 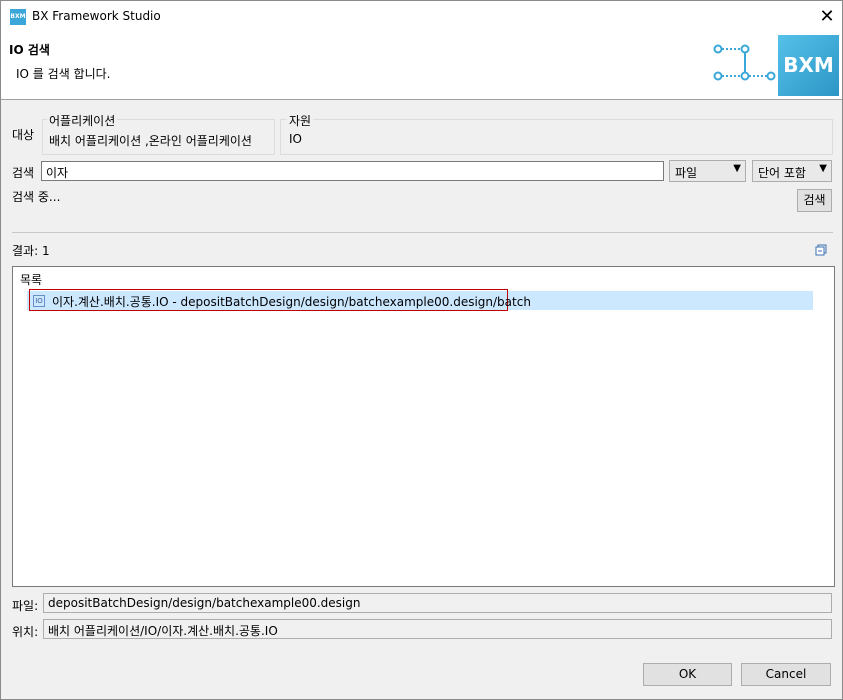 I want to click on resource-group-title: 자원, so click(x=300, y=120).